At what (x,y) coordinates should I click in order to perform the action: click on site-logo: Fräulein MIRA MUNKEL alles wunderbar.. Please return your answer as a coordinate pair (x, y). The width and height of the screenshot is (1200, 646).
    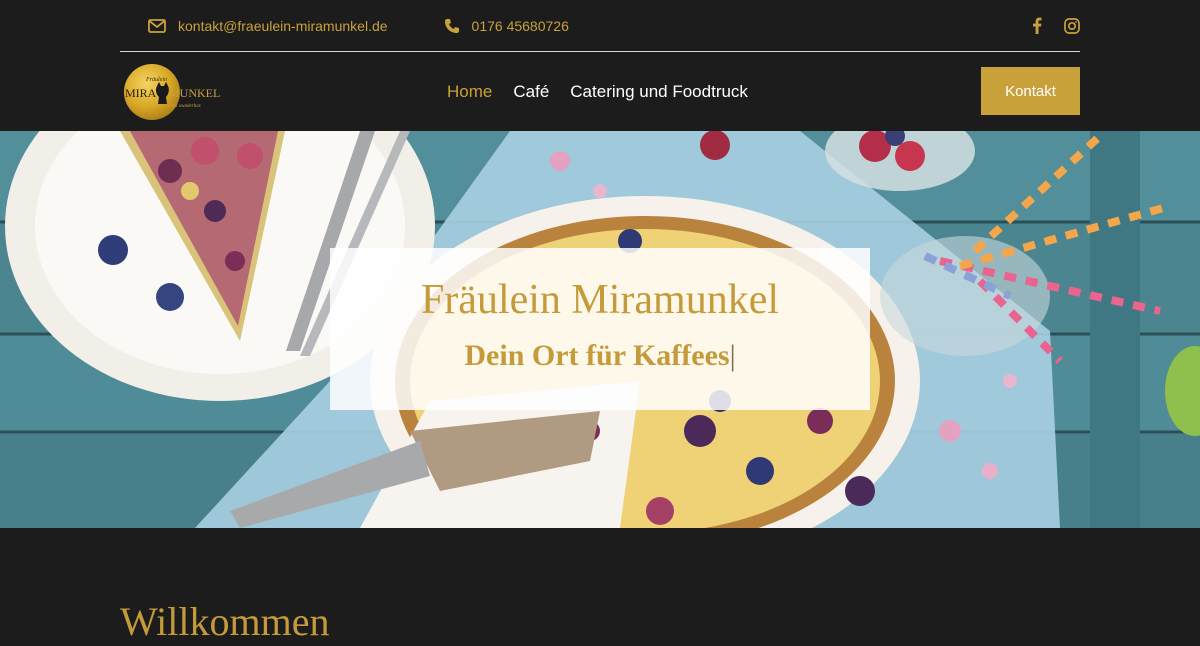
    Looking at the image, I should click on (170, 92).